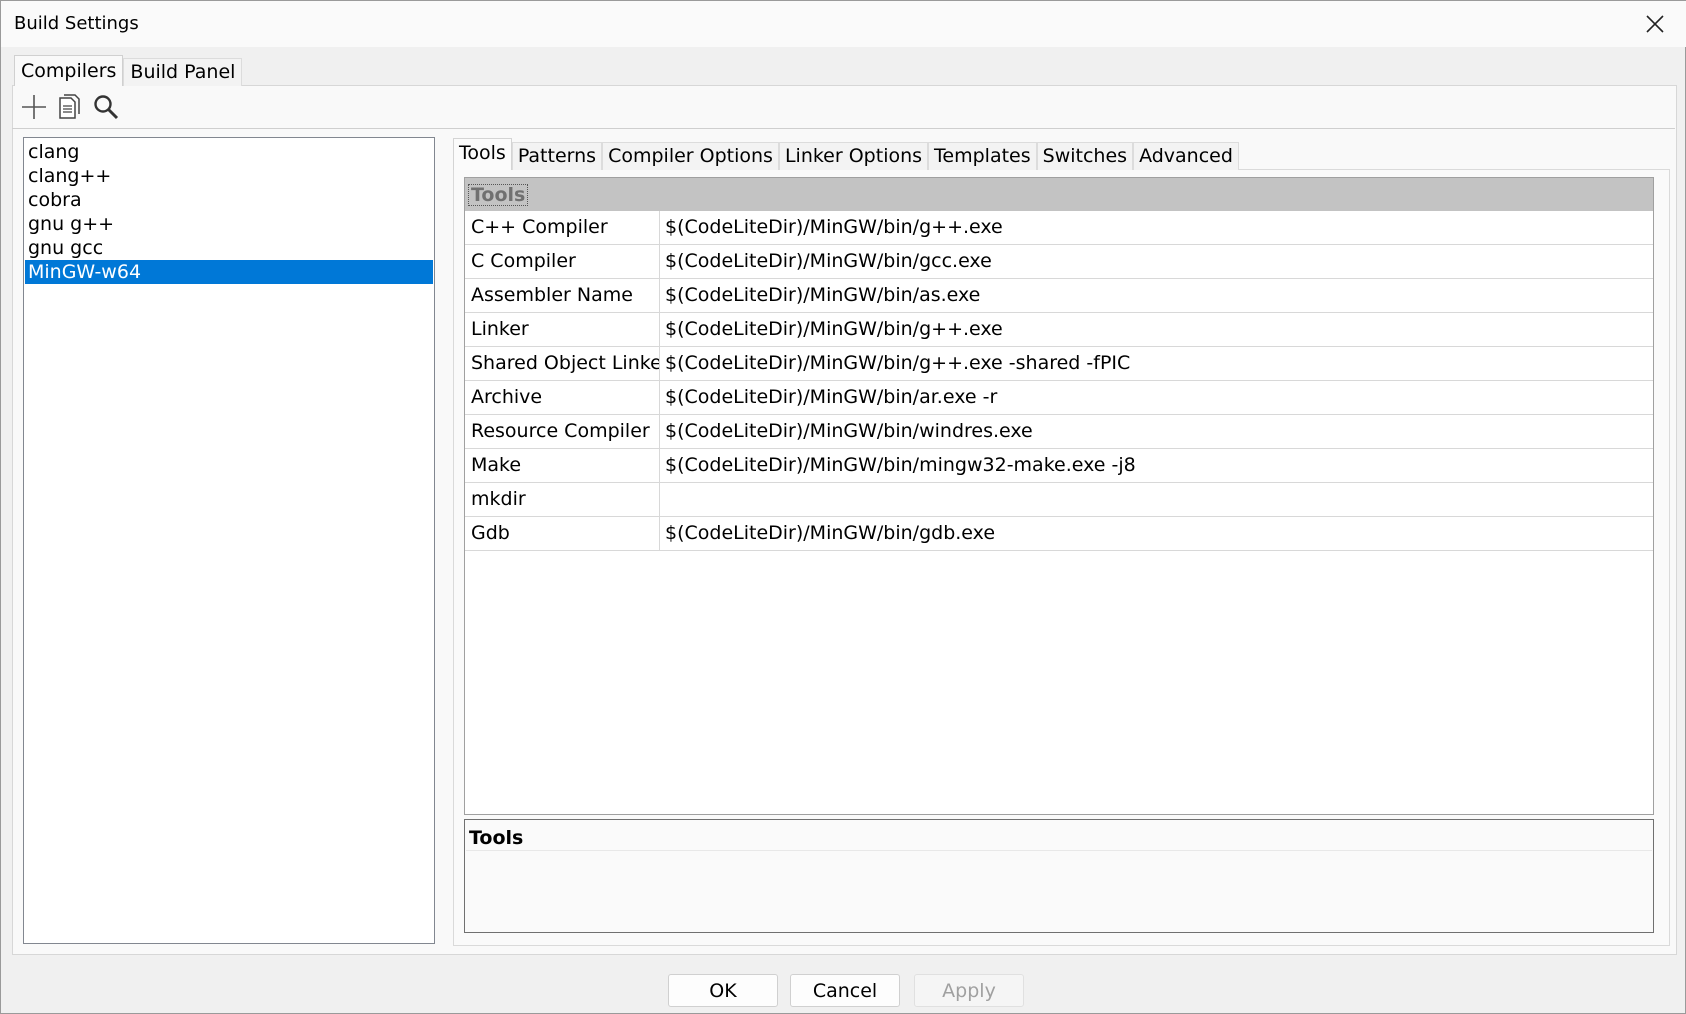 This screenshot has width=1686, height=1014. Describe the element at coordinates (562, 397) in the screenshot. I see `property-name: Archive` at that location.